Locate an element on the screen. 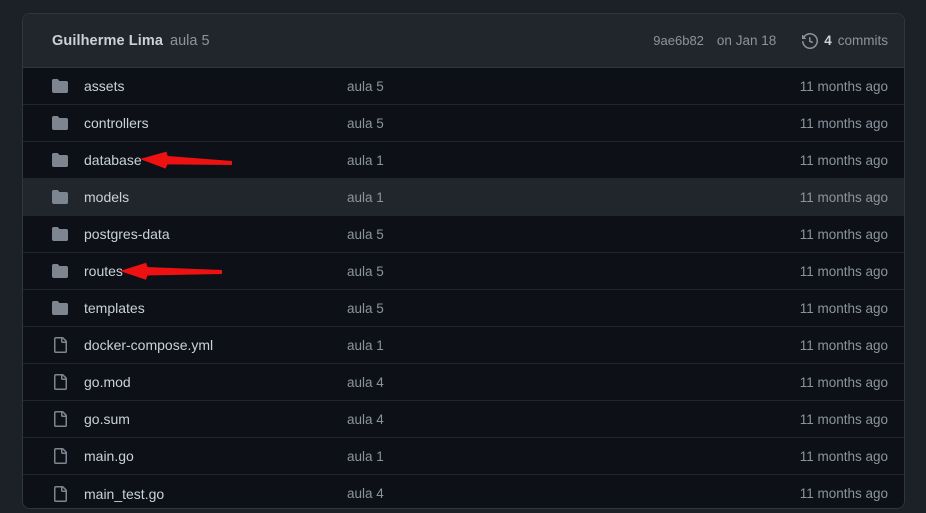  file-row: controllers aula 5 11 months ago is located at coordinates (463, 123).